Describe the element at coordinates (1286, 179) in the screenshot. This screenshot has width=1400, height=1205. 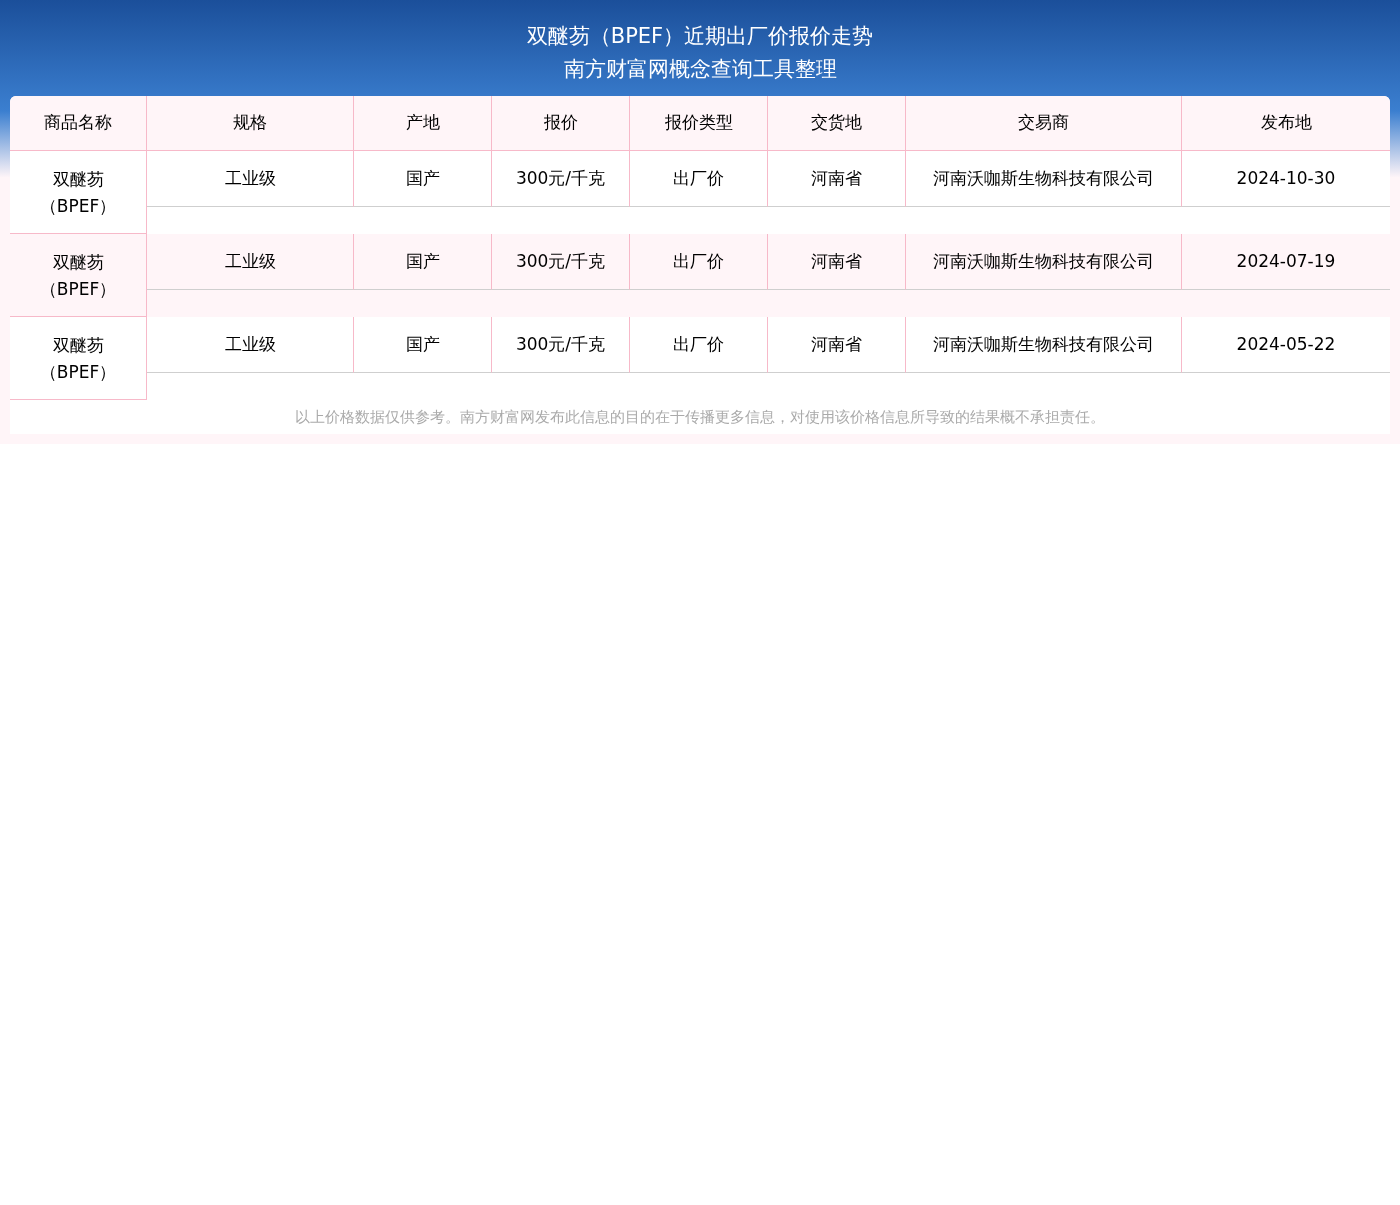
I see `table-cell: 2024-10-30` at that location.